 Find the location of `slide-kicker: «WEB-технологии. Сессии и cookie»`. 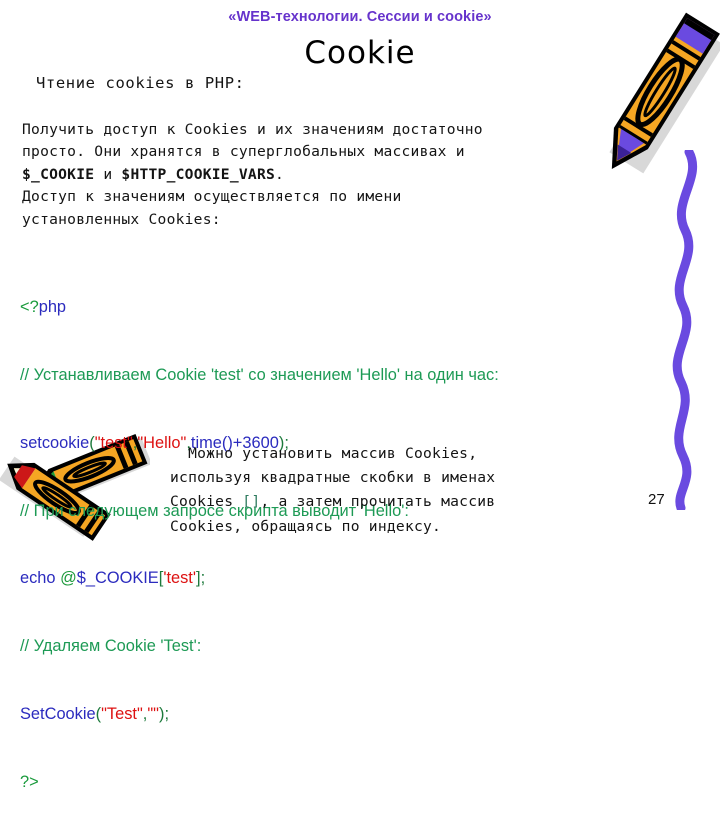

slide-kicker: «WEB-технологии. Сессии и cookie» is located at coordinates (360, 17).